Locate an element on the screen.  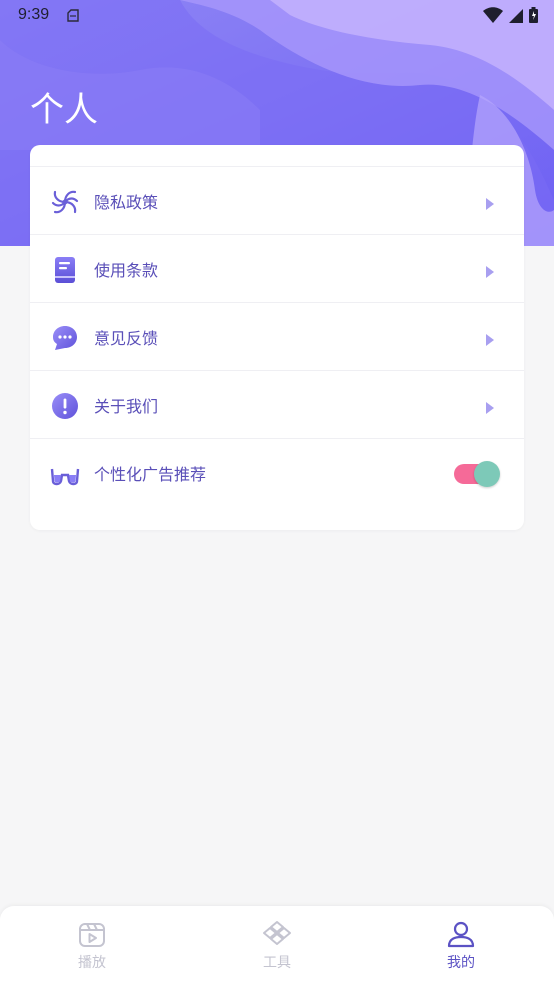
document-icon is located at coordinates (65, 270).